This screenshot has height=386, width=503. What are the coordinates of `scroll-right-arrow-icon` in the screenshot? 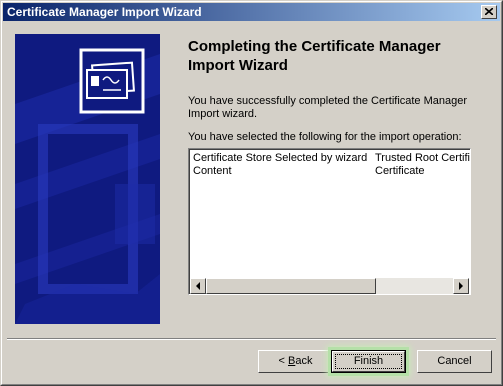 It's located at (461, 286).